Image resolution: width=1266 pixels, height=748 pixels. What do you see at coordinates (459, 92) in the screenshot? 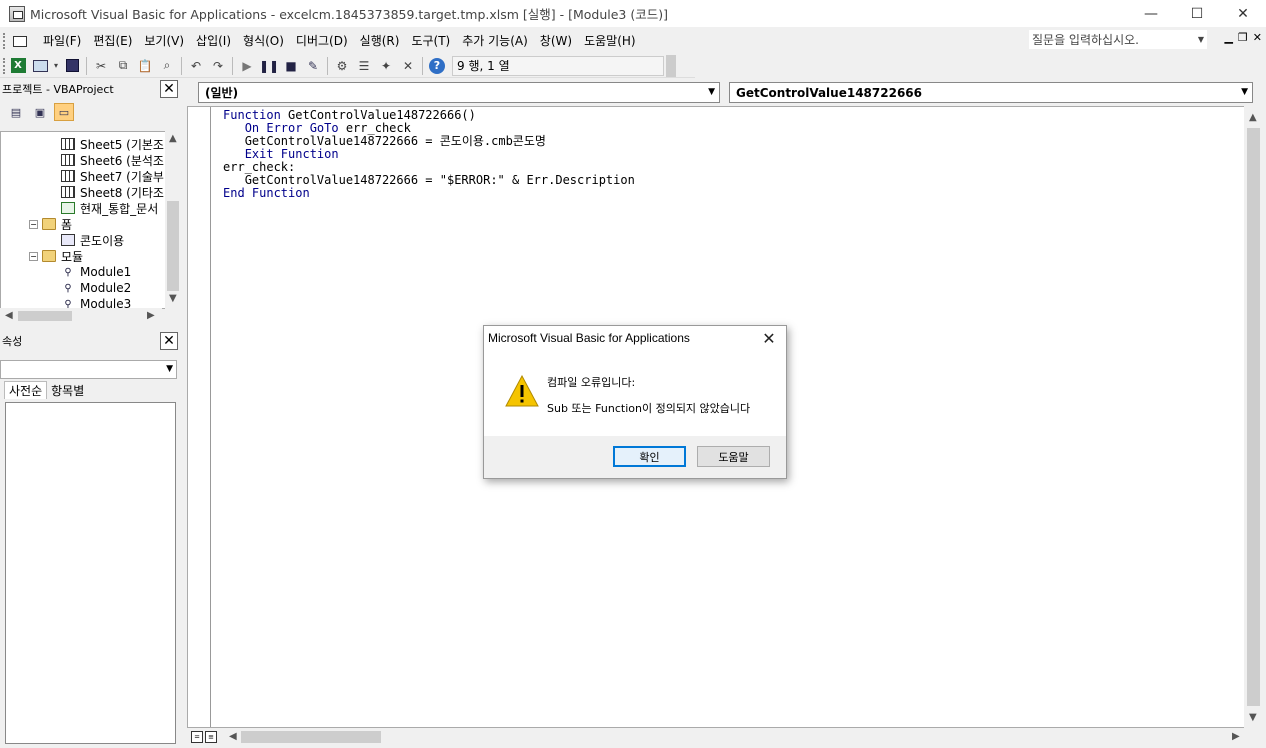
I see `object-combo: (일반) ▼` at bounding box center [459, 92].